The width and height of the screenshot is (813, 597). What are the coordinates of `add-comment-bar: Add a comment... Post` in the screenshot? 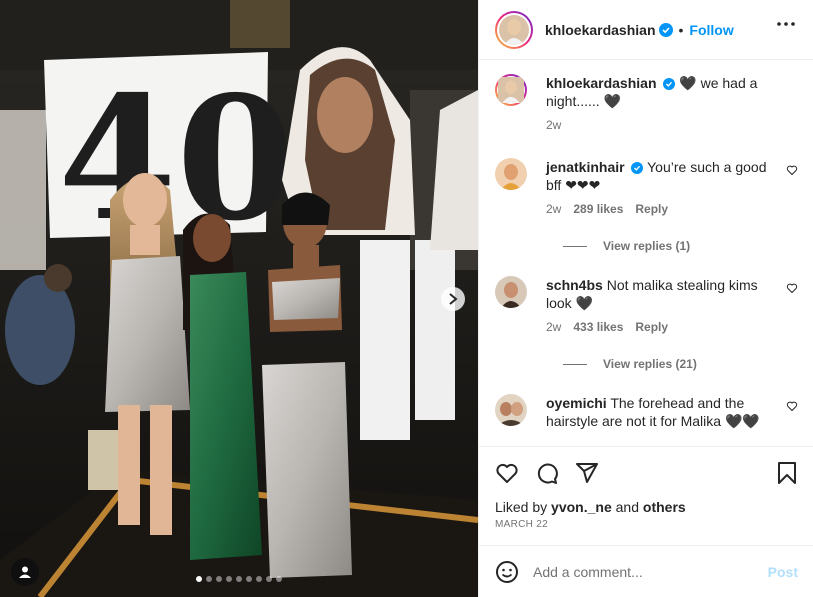 It's located at (646, 571).